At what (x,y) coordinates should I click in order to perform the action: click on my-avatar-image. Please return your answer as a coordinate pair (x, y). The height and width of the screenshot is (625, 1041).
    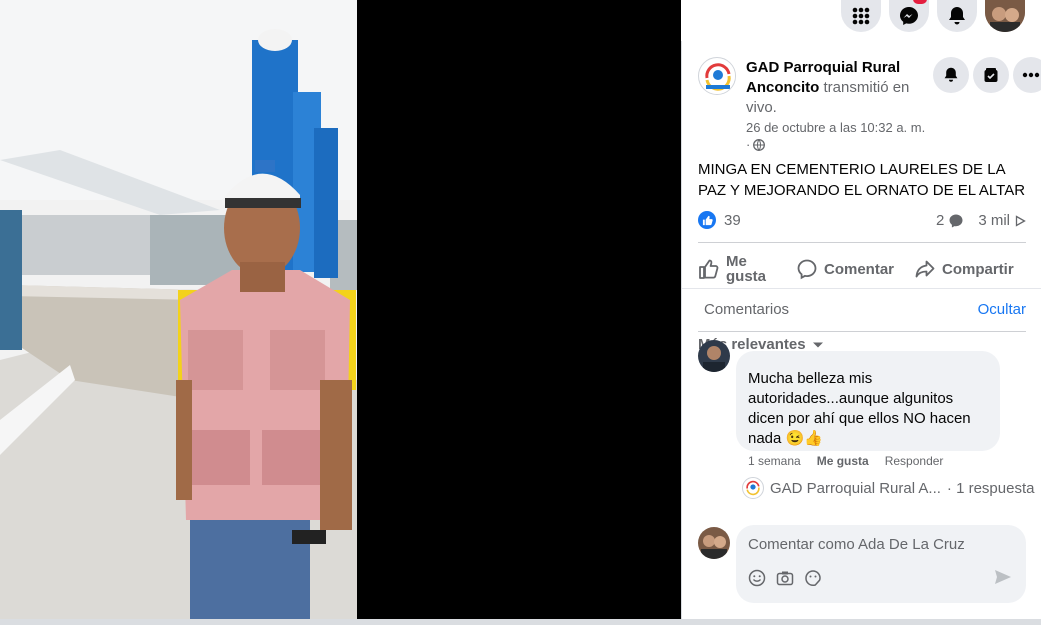
    Looking at the image, I should click on (714, 543).